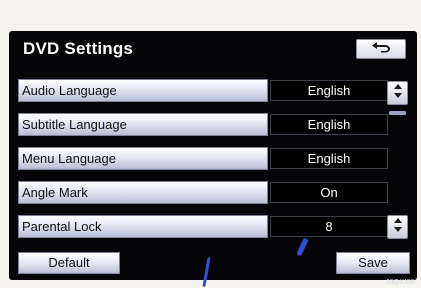  I want to click on page-title: DVD Settings, so click(78, 48).